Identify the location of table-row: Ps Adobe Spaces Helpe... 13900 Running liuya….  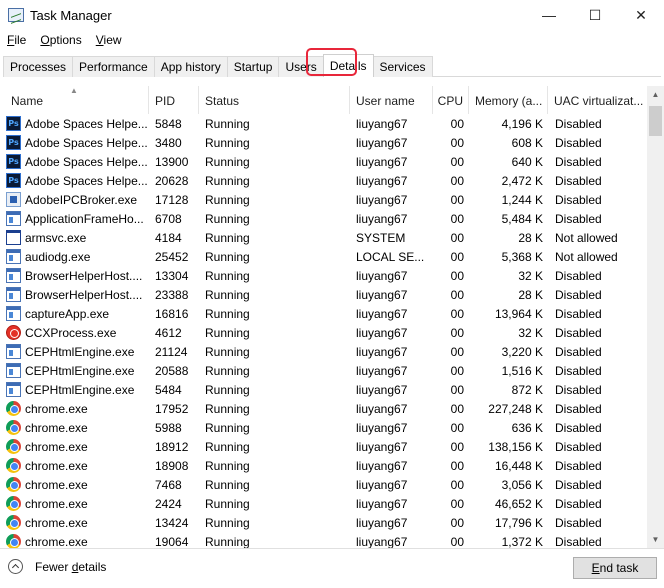
(325, 161).